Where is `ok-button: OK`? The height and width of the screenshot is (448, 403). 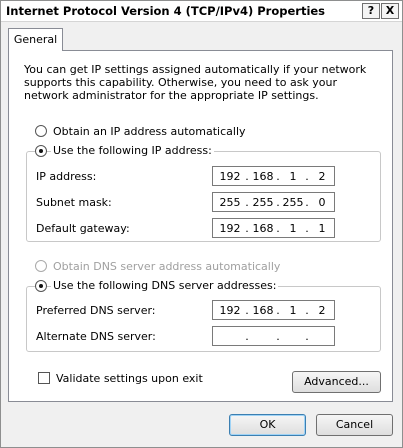 ok-button: OK is located at coordinates (267, 425).